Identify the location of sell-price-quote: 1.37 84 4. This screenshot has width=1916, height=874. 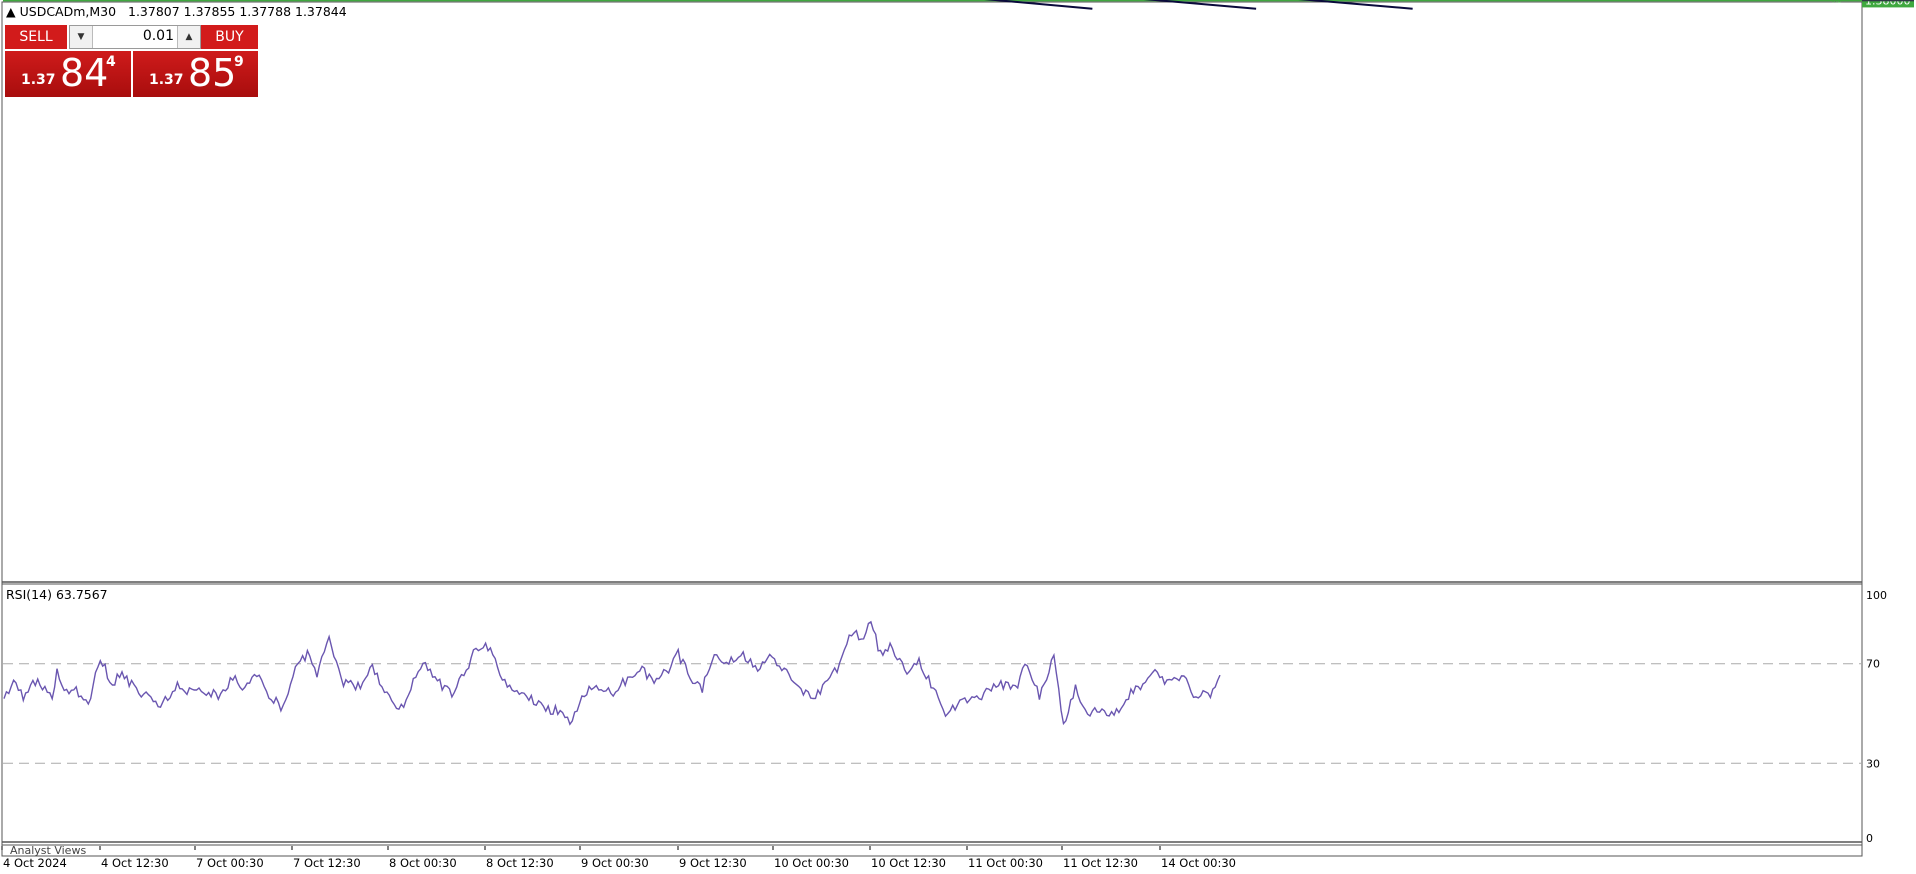
(68, 74).